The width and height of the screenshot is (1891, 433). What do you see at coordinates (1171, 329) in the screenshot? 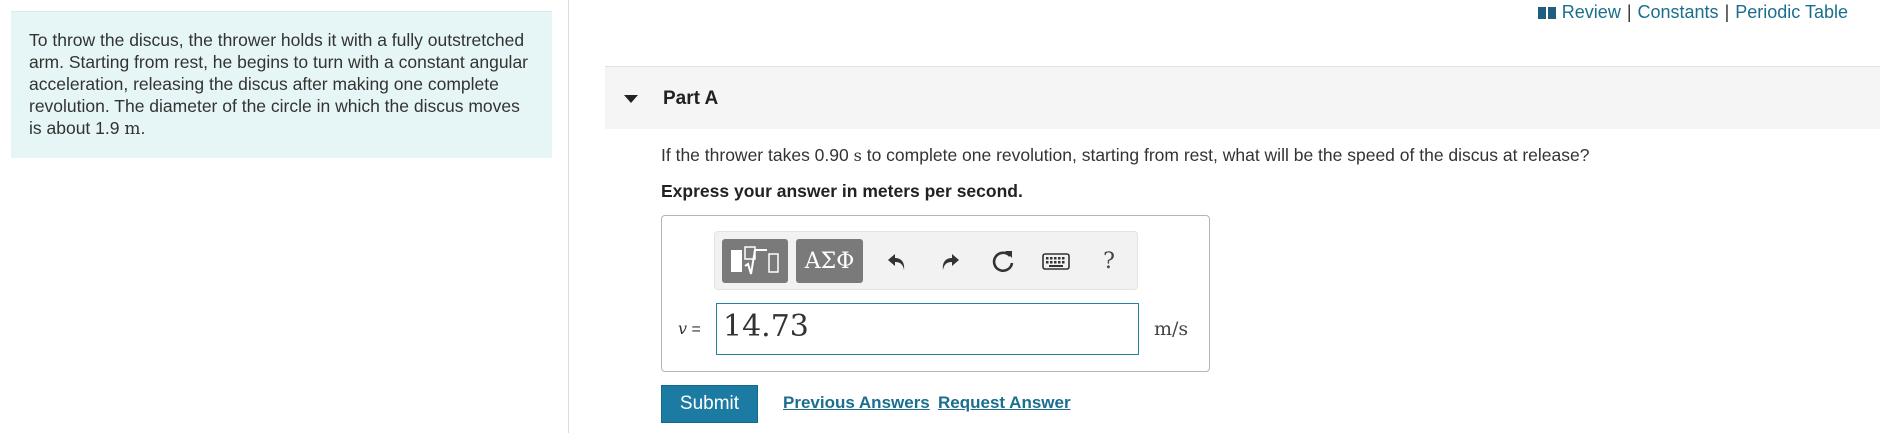
I see `answer-unit: m/s` at bounding box center [1171, 329].